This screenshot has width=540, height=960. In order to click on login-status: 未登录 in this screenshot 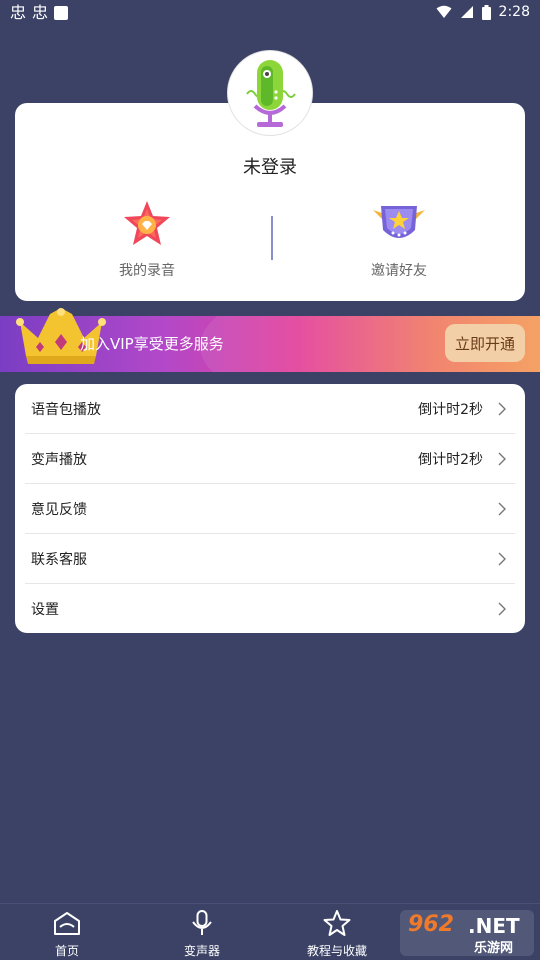, I will do `click(270, 166)`.